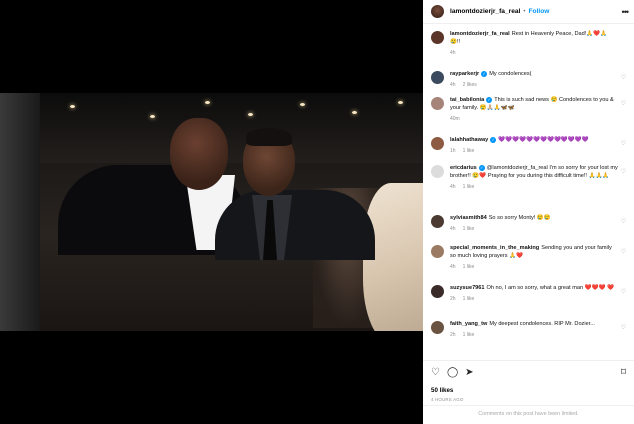 The width and height of the screenshot is (634, 424). Describe the element at coordinates (485, 11) in the screenshot. I see `author-username: lamontdozierjr_fa_real` at that location.